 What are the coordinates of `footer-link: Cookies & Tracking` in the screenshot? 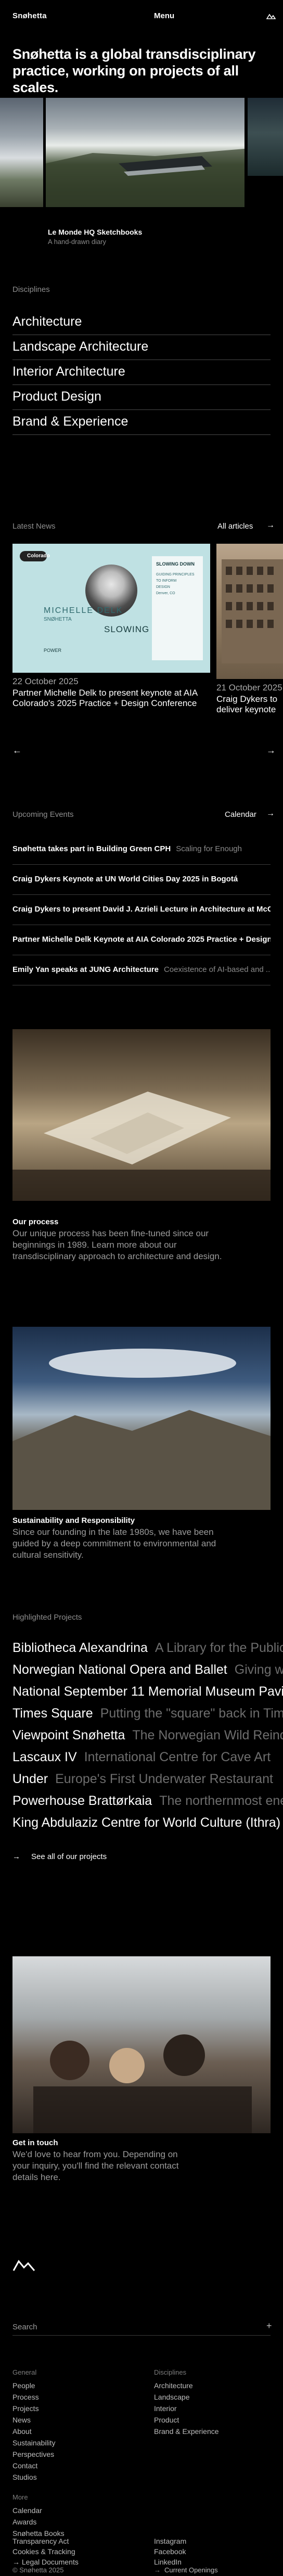 It's located at (45, 2552).